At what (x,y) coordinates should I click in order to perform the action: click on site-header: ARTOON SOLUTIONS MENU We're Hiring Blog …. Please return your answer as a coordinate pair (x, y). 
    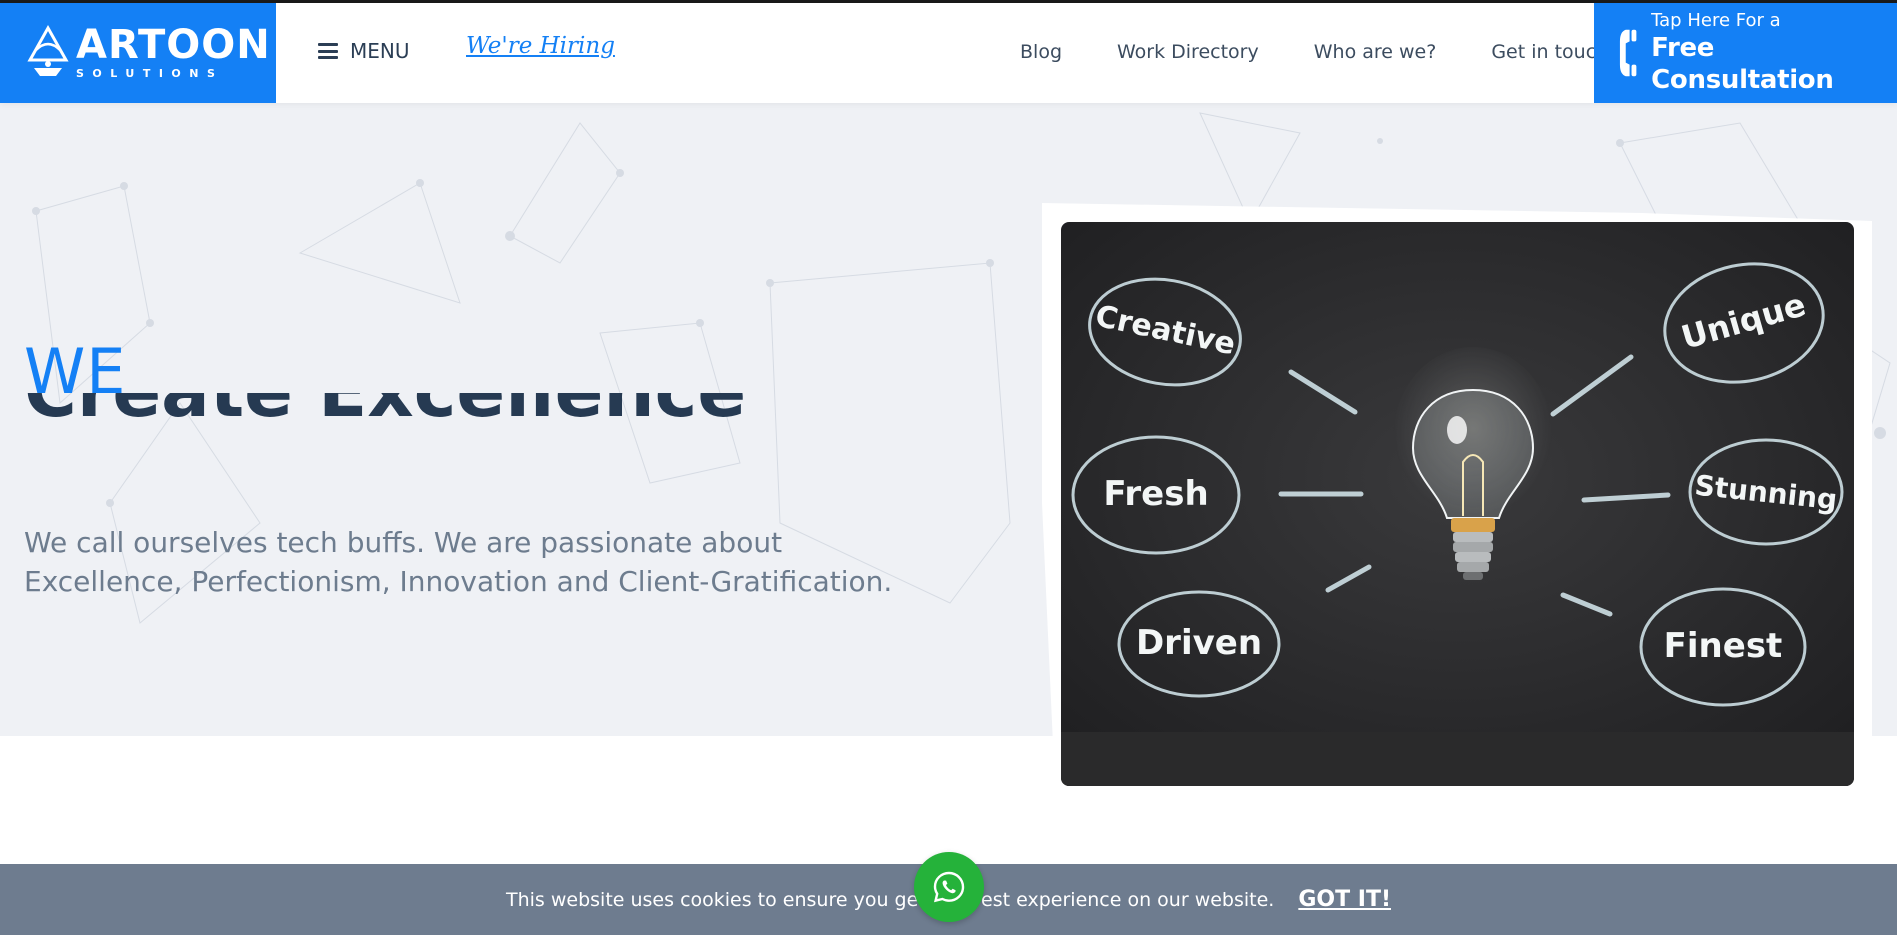
    Looking at the image, I should click on (948, 53).